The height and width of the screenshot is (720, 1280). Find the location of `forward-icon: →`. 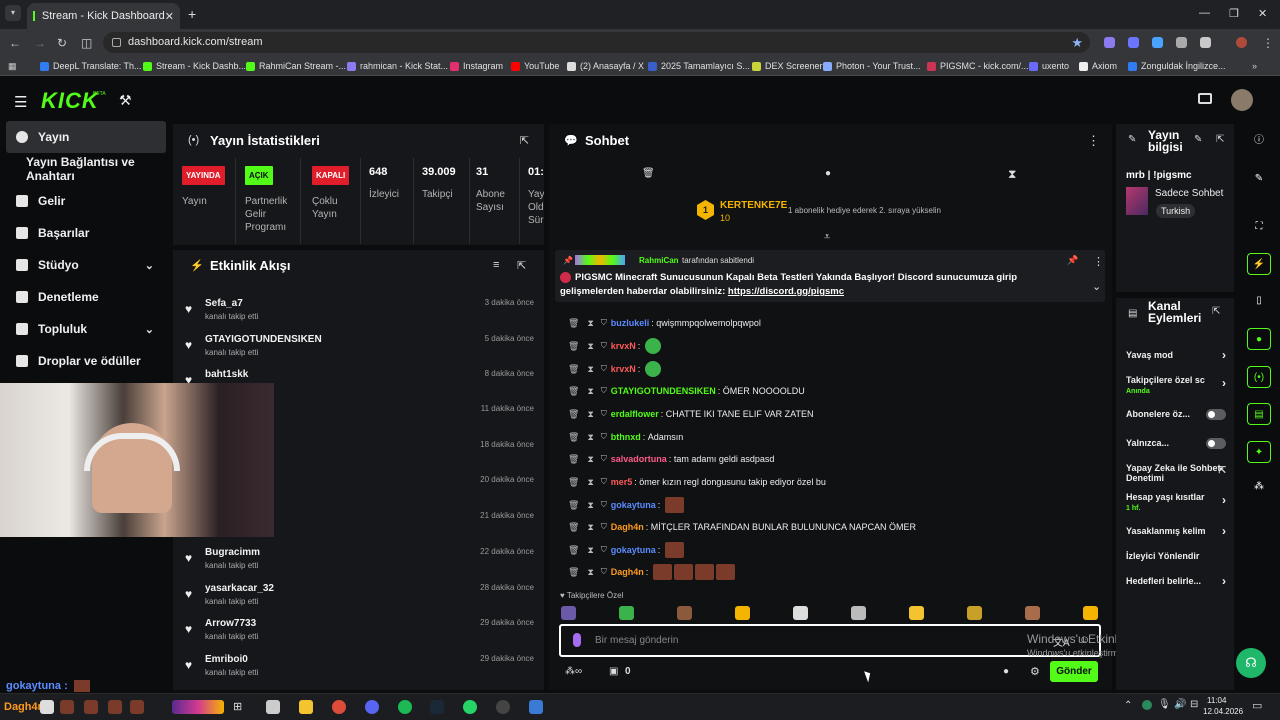

forward-icon: → is located at coordinates (40, 43).